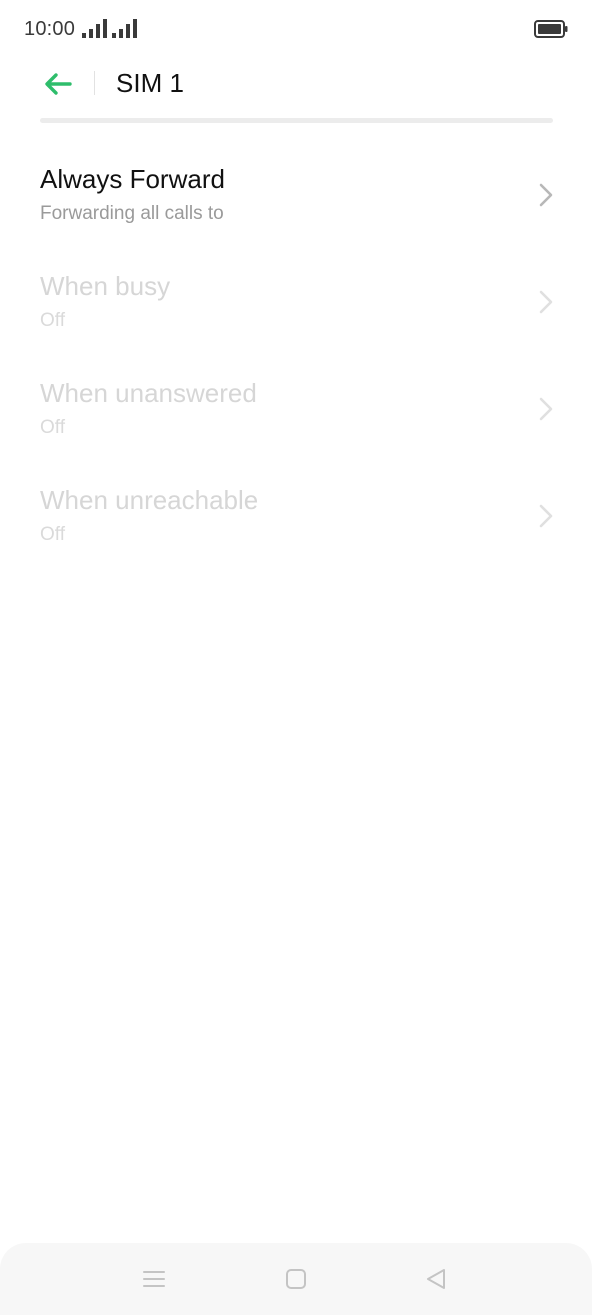 This screenshot has height=1315, width=592. What do you see at coordinates (296, 120) in the screenshot?
I see `header-underline` at bounding box center [296, 120].